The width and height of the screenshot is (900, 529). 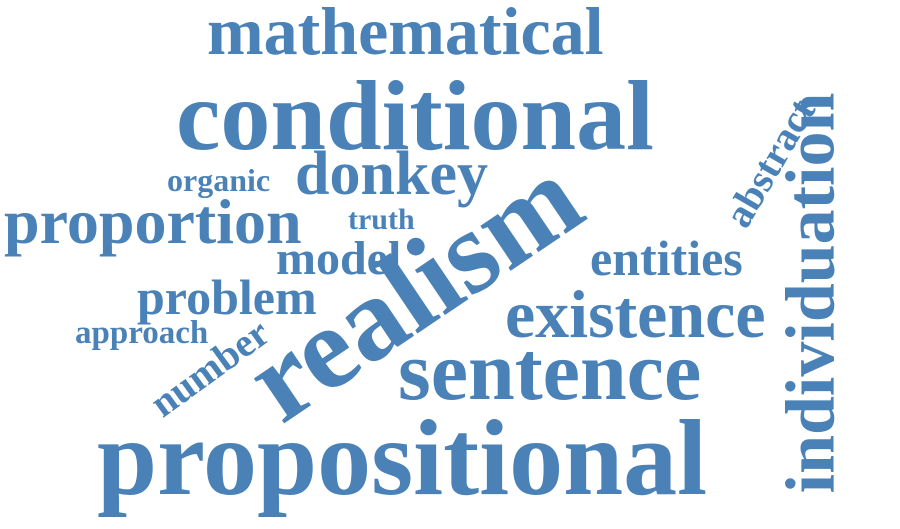 I want to click on word-mathematical: mathematical, so click(x=405, y=34).